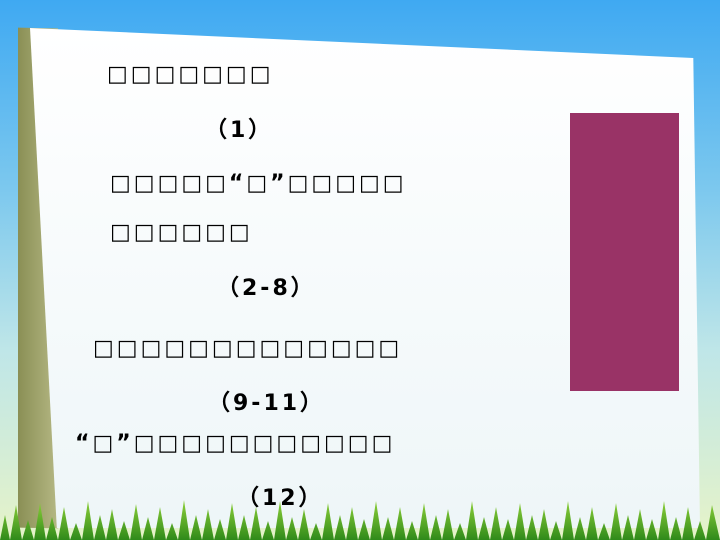 This screenshot has height=540, width=720. What do you see at coordinates (235, 443) in the screenshot?
I see `text-line: “□”□□□□□□□□□□□` at bounding box center [235, 443].